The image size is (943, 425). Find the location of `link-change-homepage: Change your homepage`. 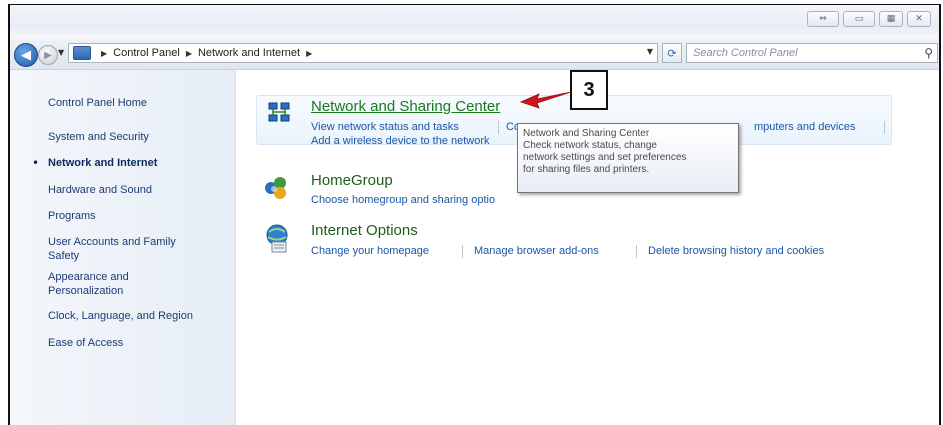

link-change-homepage: Change your homepage is located at coordinates (370, 251).